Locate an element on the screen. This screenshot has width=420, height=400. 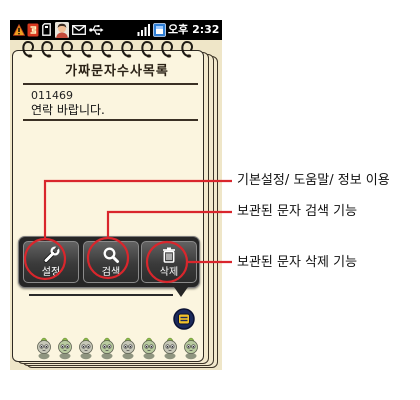
search-icon is located at coordinates (111, 255).